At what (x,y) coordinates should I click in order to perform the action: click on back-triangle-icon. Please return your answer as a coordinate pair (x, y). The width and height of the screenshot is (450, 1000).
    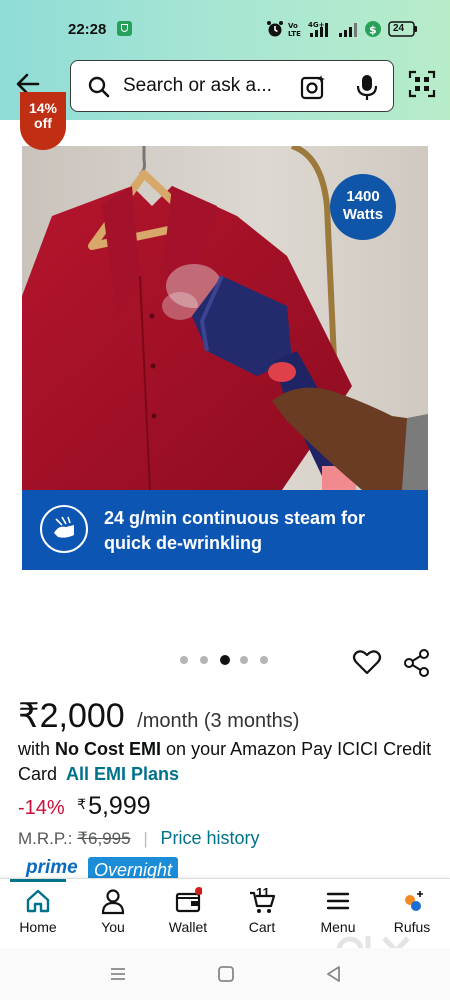
    Looking at the image, I should click on (334, 974).